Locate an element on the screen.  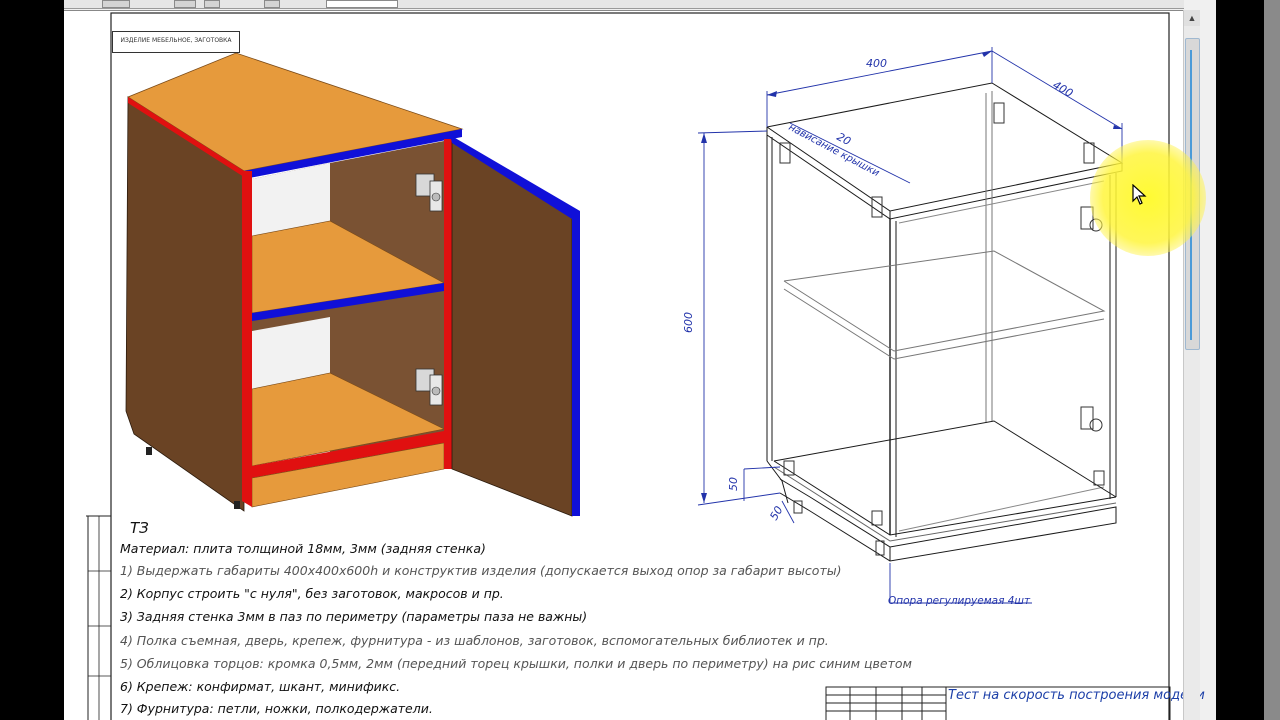
dim-depth-label: 400 is located at coordinates (1063, 89).